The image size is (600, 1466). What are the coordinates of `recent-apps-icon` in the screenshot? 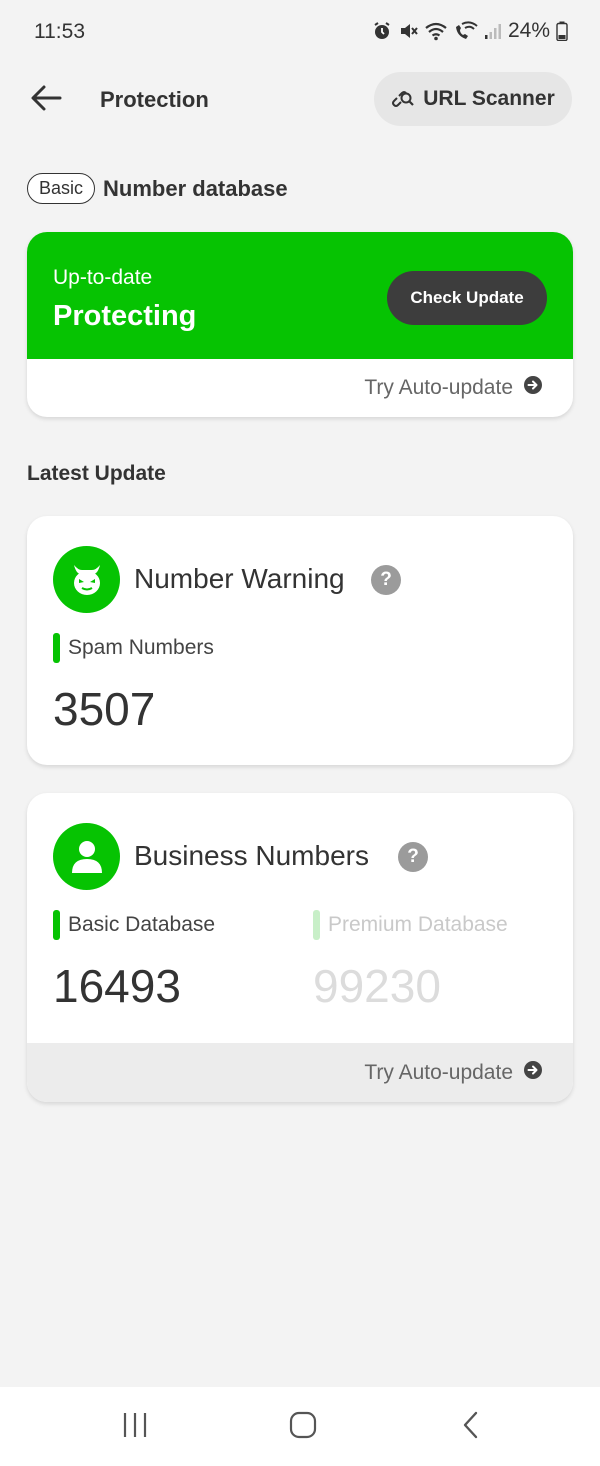 It's located at (135, 1427).